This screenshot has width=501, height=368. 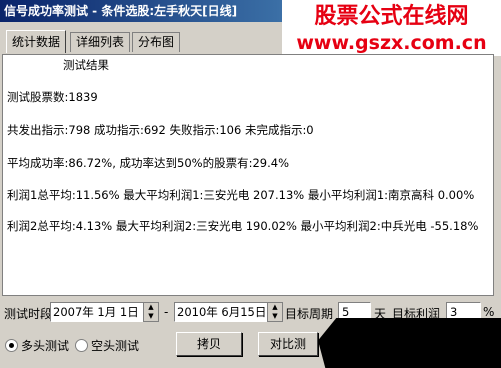 What do you see at coordinates (86, 65) in the screenshot?
I see `results-title: 测试结果` at bounding box center [86, 65].